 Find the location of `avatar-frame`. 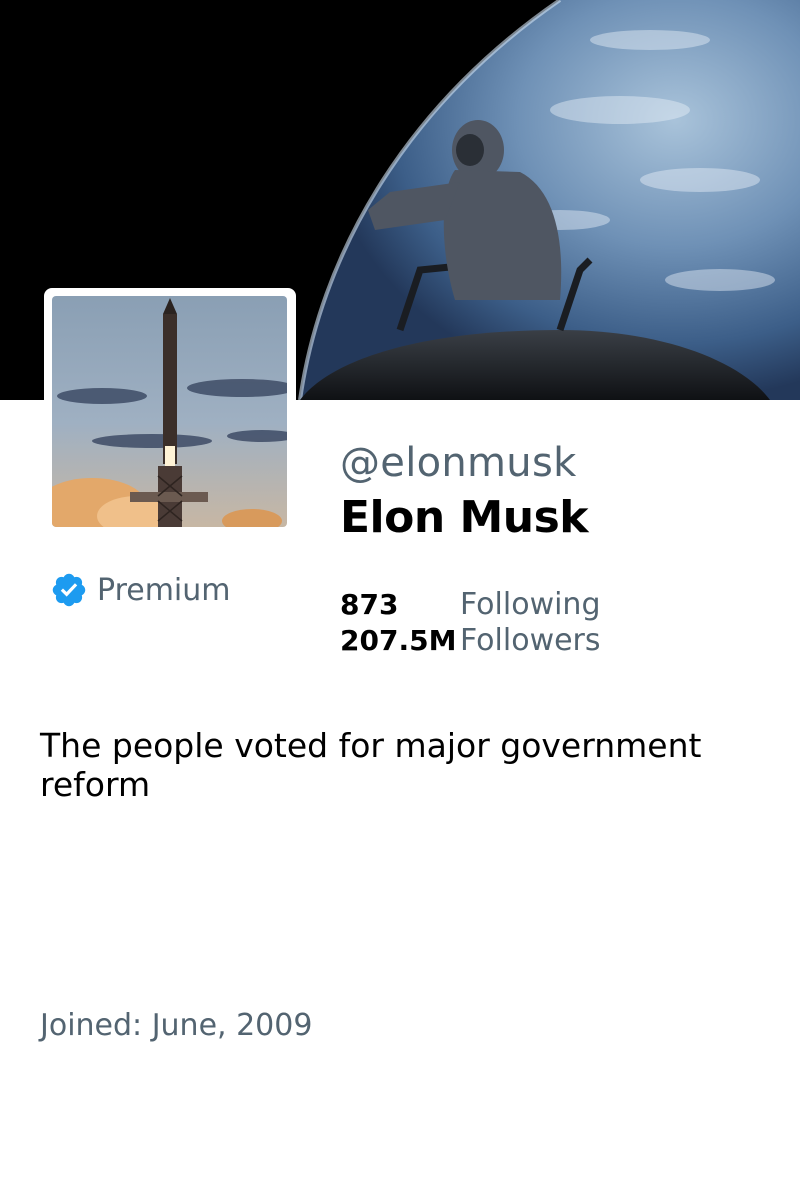

avatar-frame is located at coordinates (170, 411).